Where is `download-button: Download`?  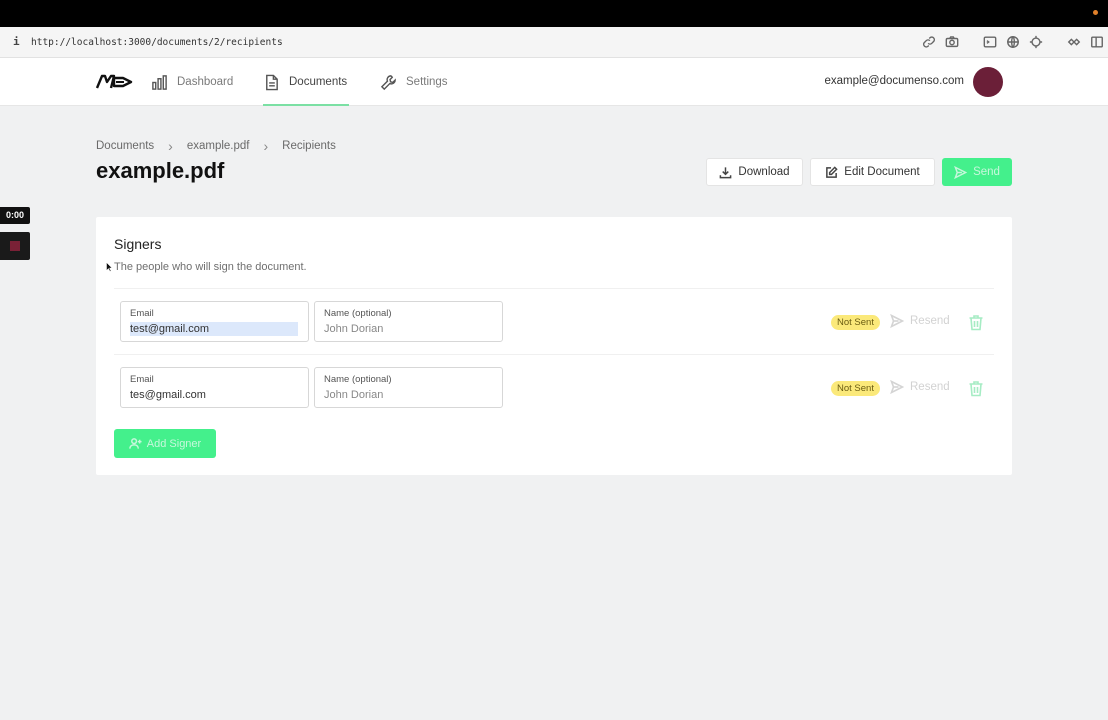 download-button: Download is located at coordinates (754, 172).